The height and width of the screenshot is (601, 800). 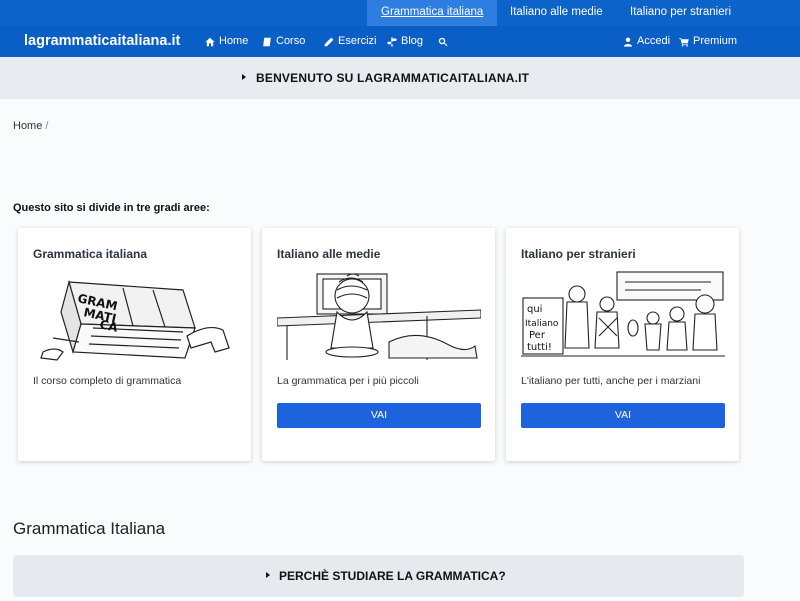 I want to click on card-description: La grammatica per i più piccoli, so click(x=348, y=381).